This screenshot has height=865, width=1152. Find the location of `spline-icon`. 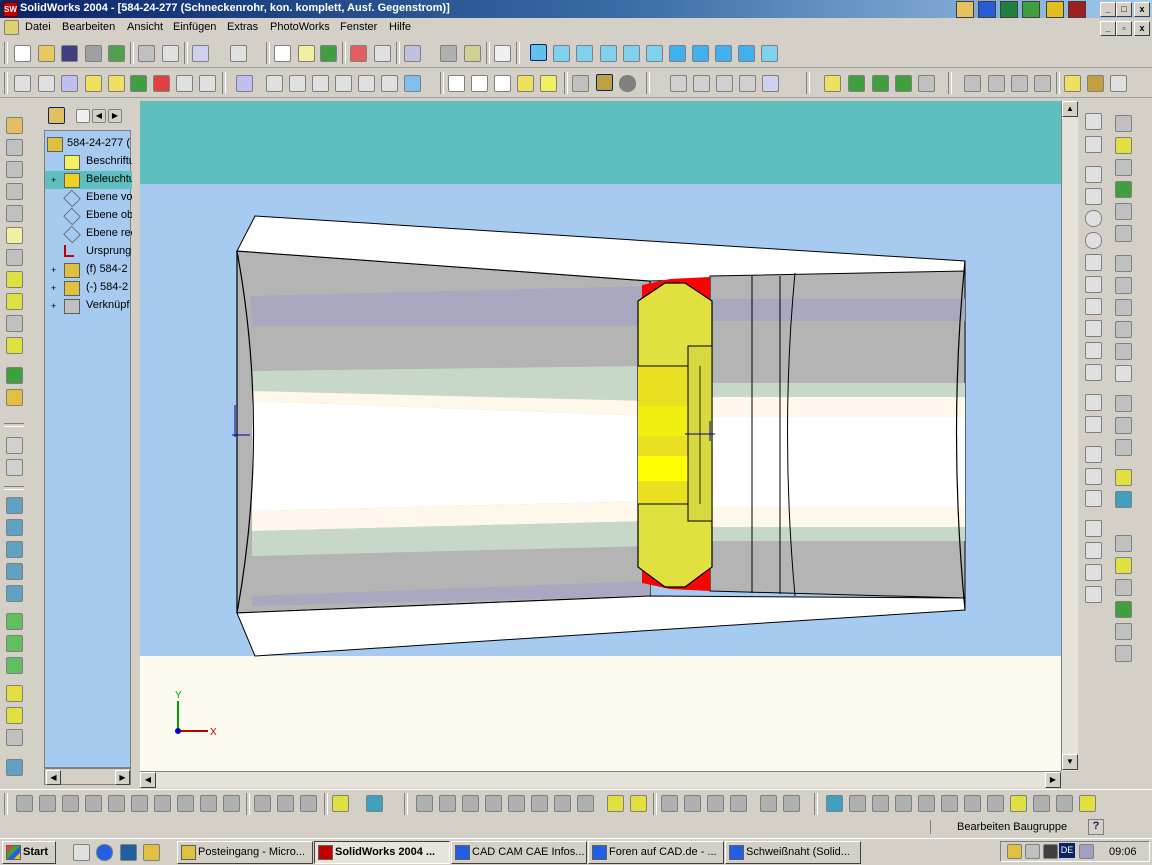

spline-icon is located at coordinates (1093, 350).